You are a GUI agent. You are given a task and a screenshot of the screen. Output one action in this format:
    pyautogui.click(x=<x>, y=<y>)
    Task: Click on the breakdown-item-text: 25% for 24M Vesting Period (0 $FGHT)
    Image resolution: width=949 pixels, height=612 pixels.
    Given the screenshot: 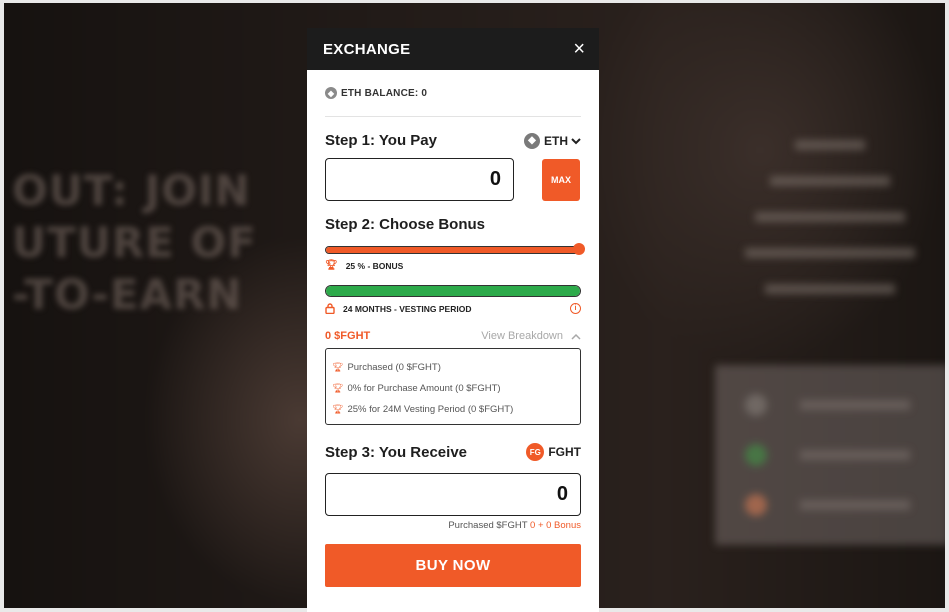 What is the action you would take?
    pyautogui.click(x=430, y=409)
    